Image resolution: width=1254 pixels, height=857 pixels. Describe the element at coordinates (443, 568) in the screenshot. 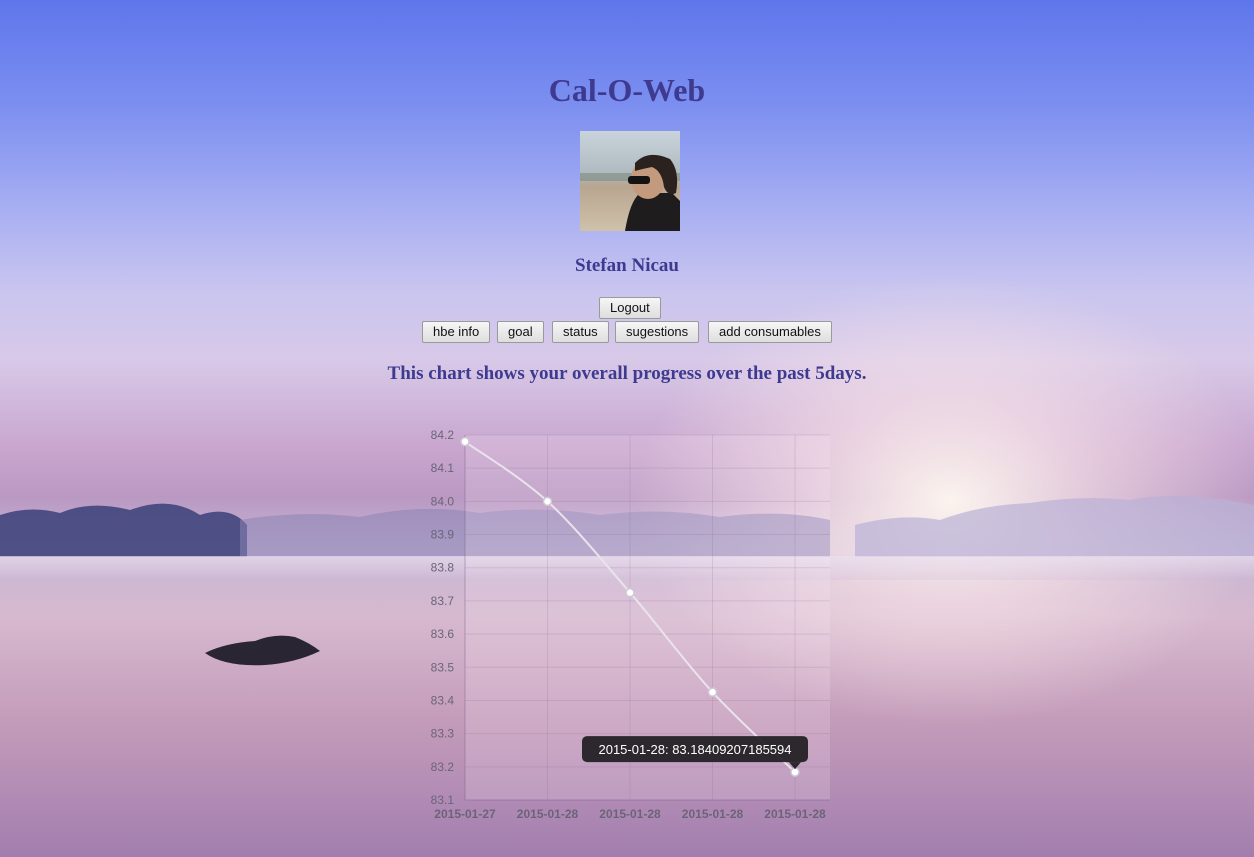

I see `chart-y-tick-label: 83.8` at that location.